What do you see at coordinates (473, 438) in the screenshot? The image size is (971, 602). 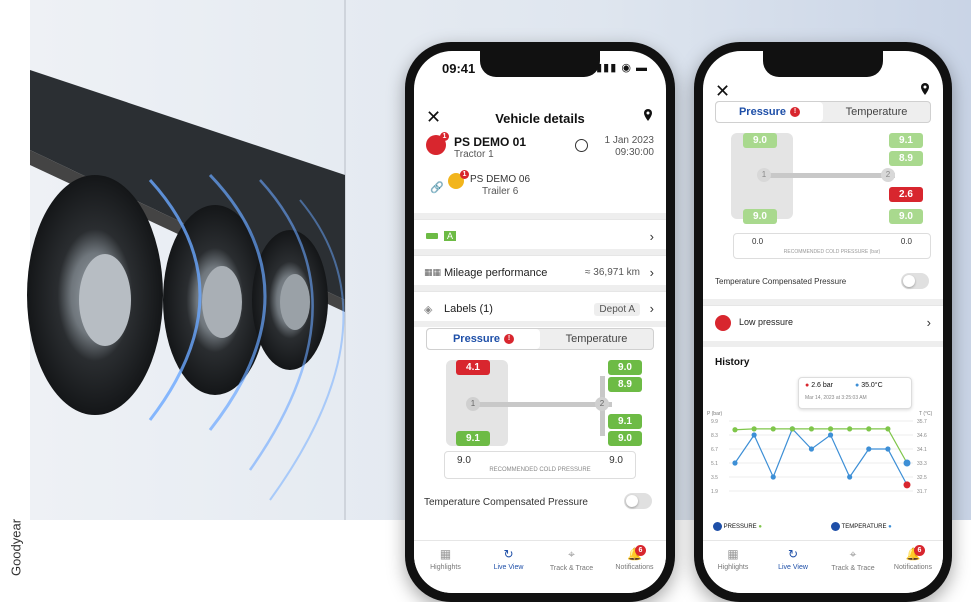 I see `tyre-left-rear: 9.1` at bounding box center [473, 438].